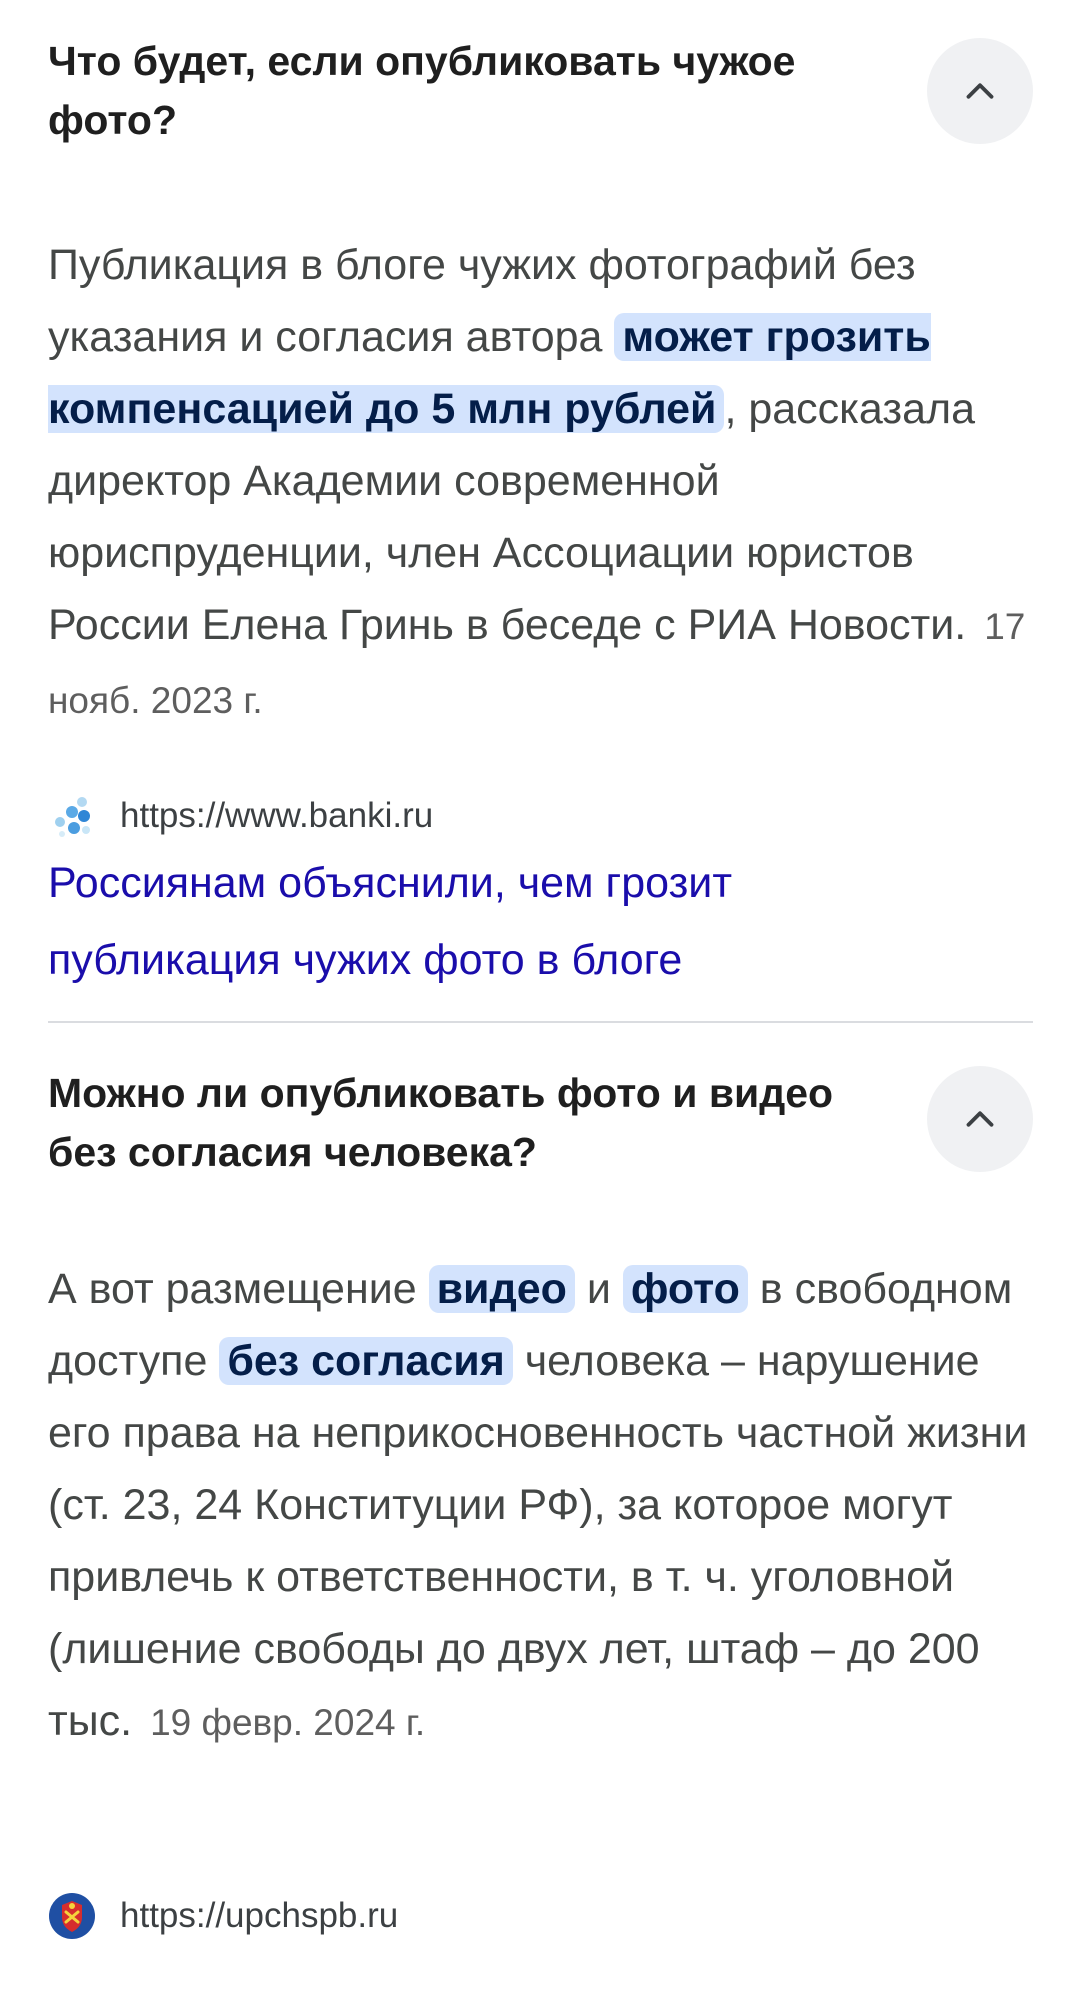 This screenshot has height=2003, width=1080. I want to click on banki-favicon-icon, so click(72, 817).